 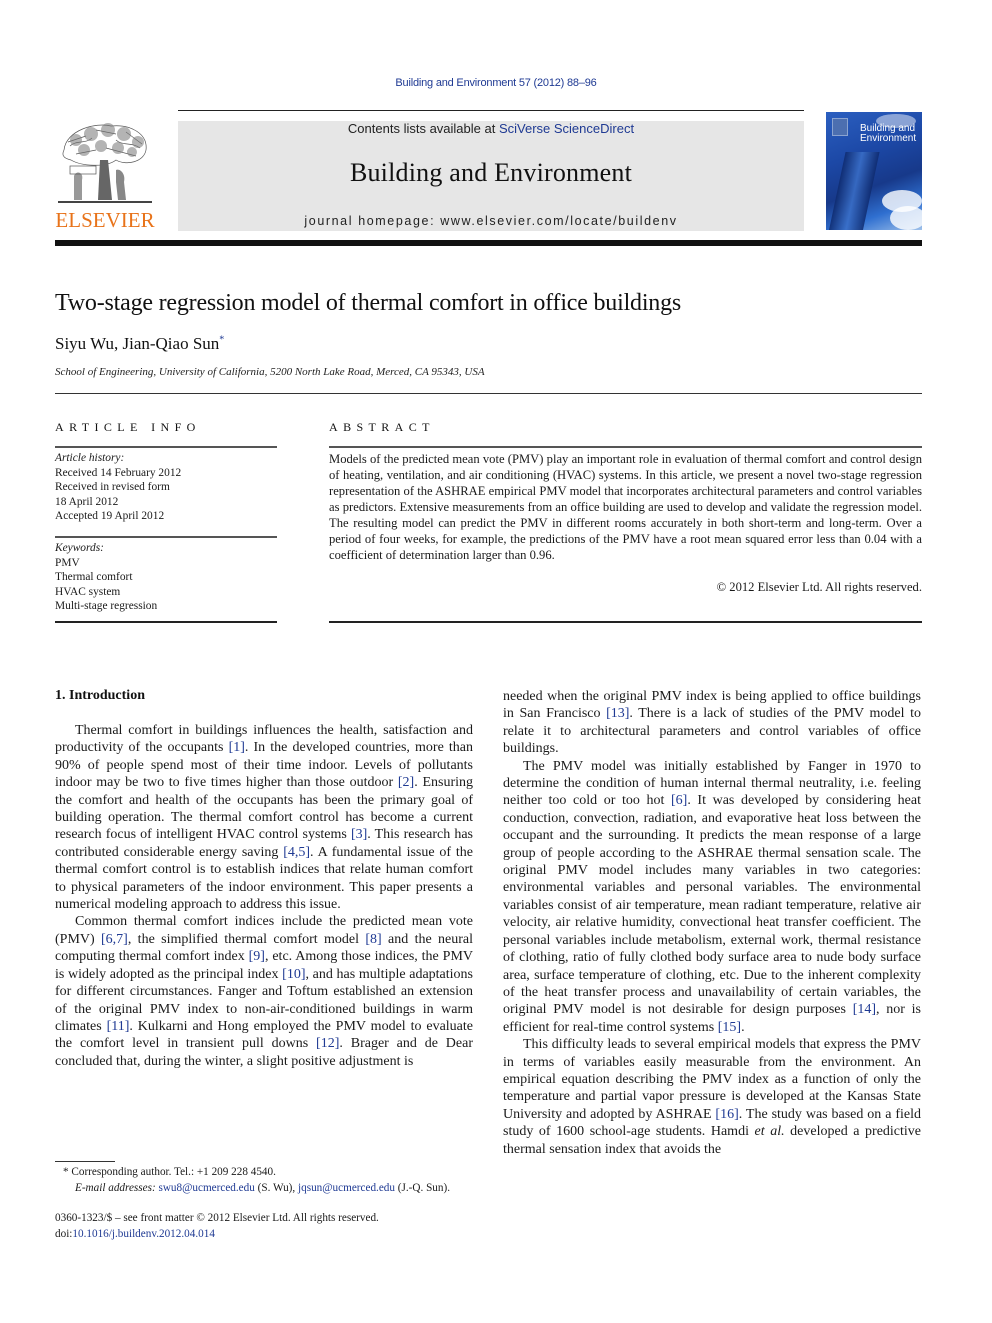 What do you see at coordinates (88, 591) in the screenshot?
I see `keyword: HVAC system` at bounding box center [88, 591].